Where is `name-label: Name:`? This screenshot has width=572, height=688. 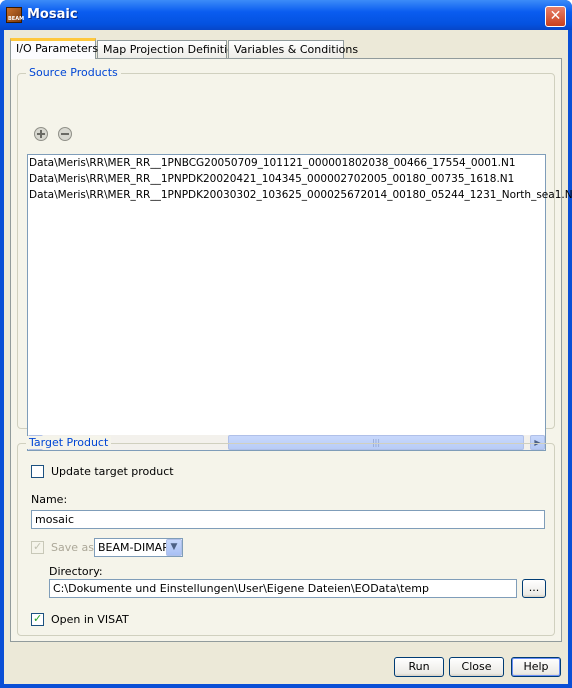 name-label: Name: is located at coordinates (49, 499).